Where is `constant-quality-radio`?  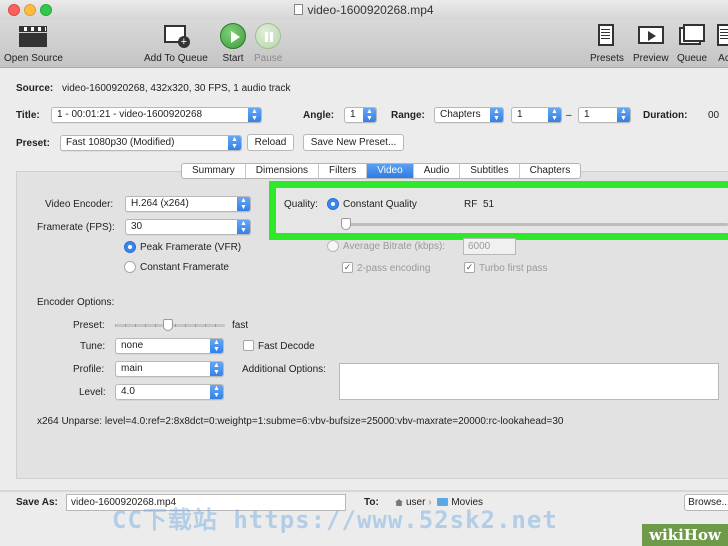 constant-quality-radio is located at coordinates (333, 204).